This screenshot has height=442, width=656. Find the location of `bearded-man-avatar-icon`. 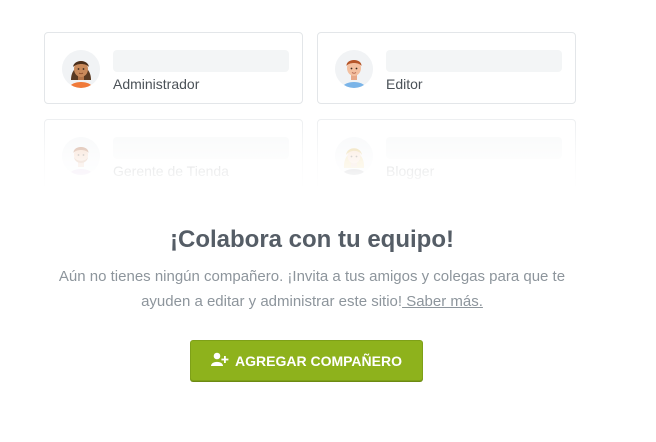

bearded-man-avatar-icon is located at coordinates (81, 156).